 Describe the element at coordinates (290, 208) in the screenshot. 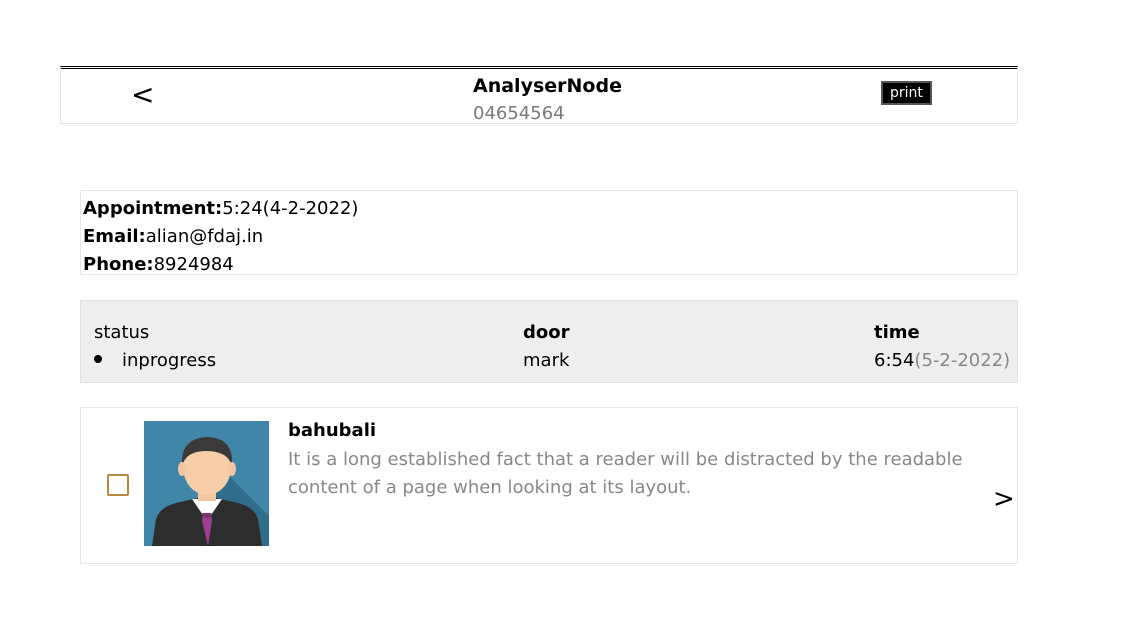

I see `appointment-value: 5:24(4-2-2022)` at that location.